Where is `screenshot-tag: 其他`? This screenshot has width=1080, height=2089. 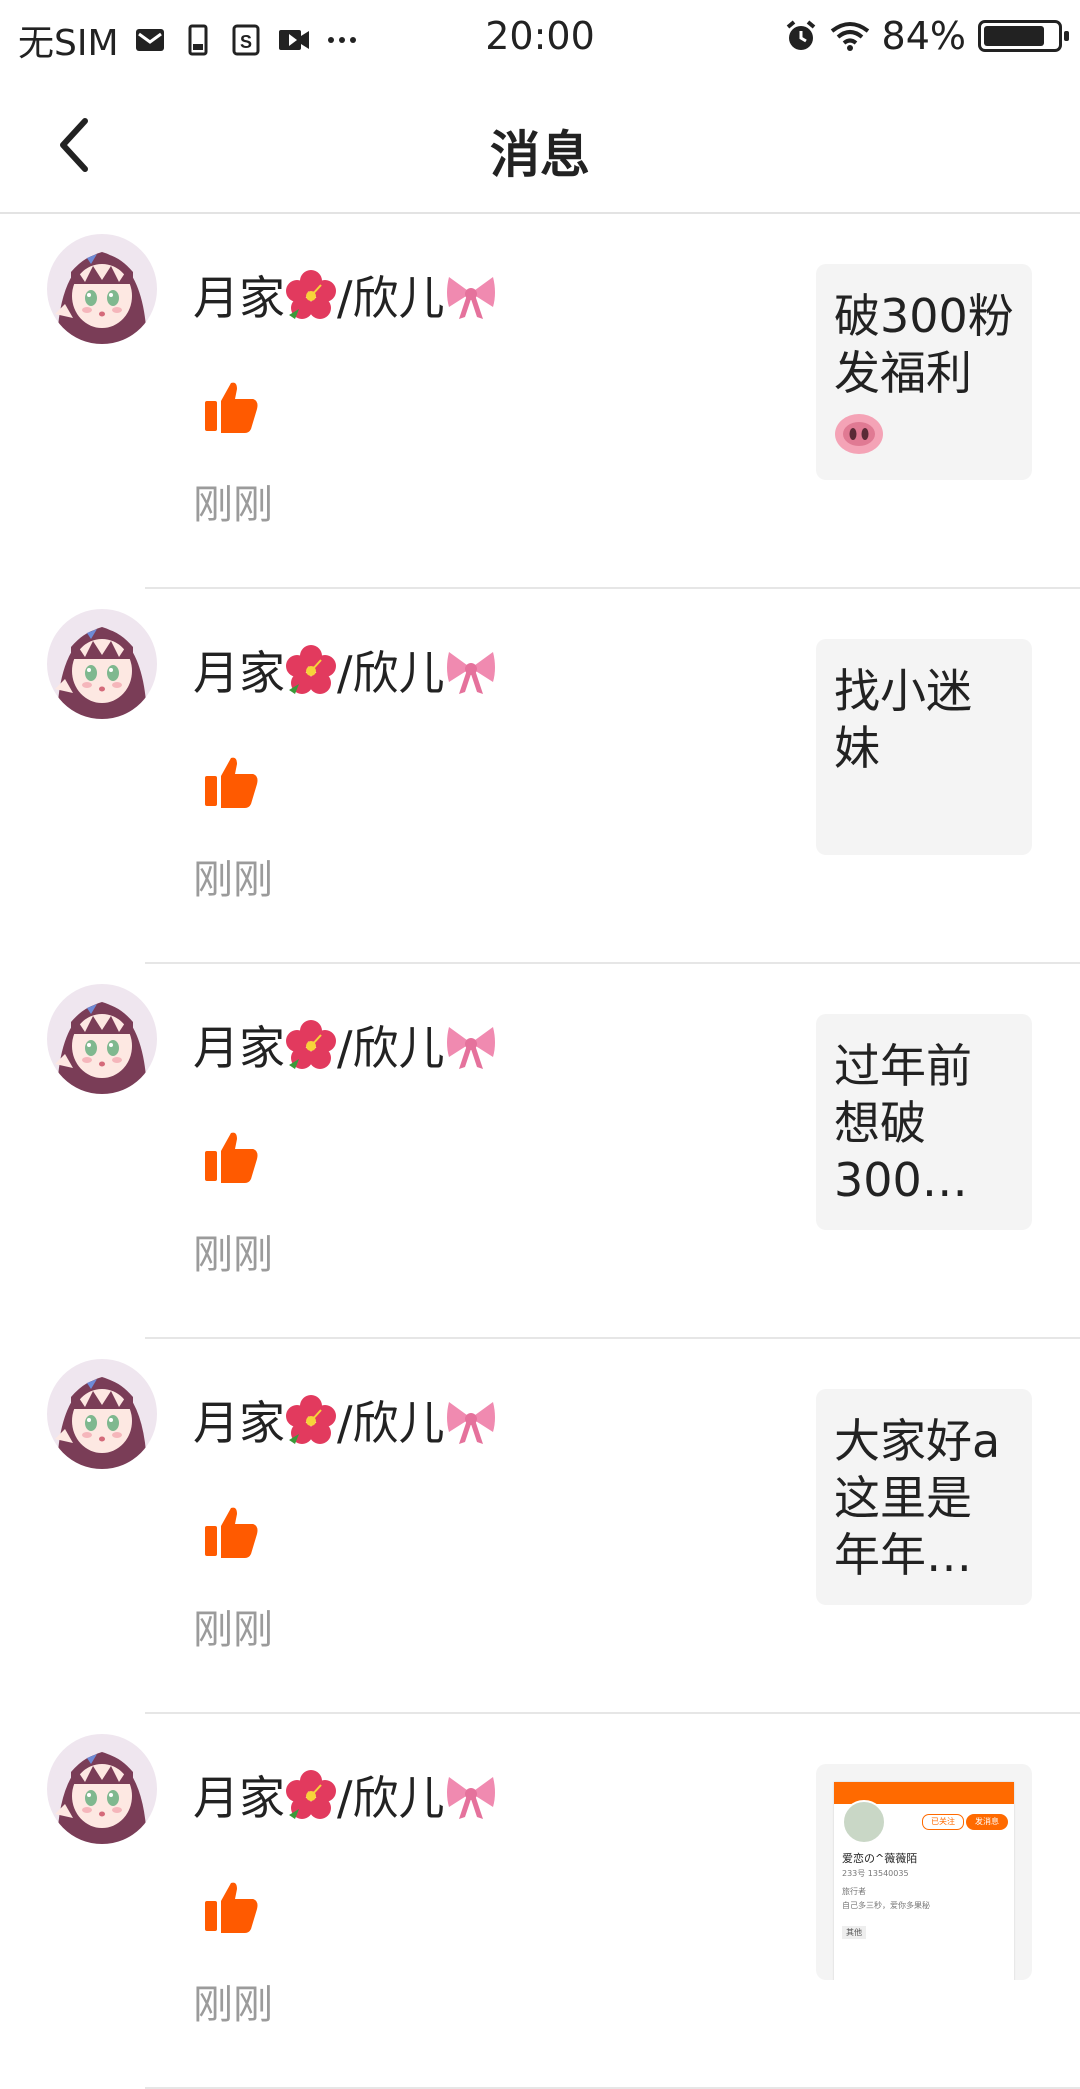 screenshot-tag: 其他 is located at coordinates (854, 1932).